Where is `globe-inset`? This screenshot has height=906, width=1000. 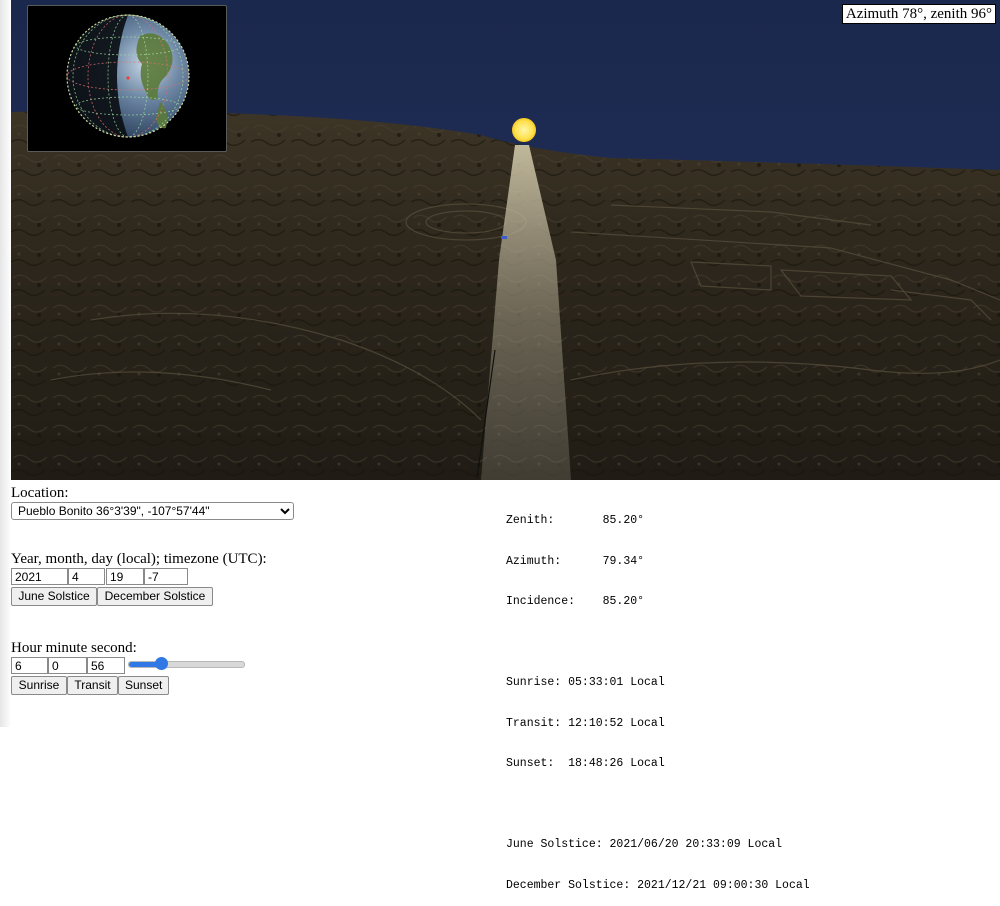
globe-inset is located at coordinates (127, 78).